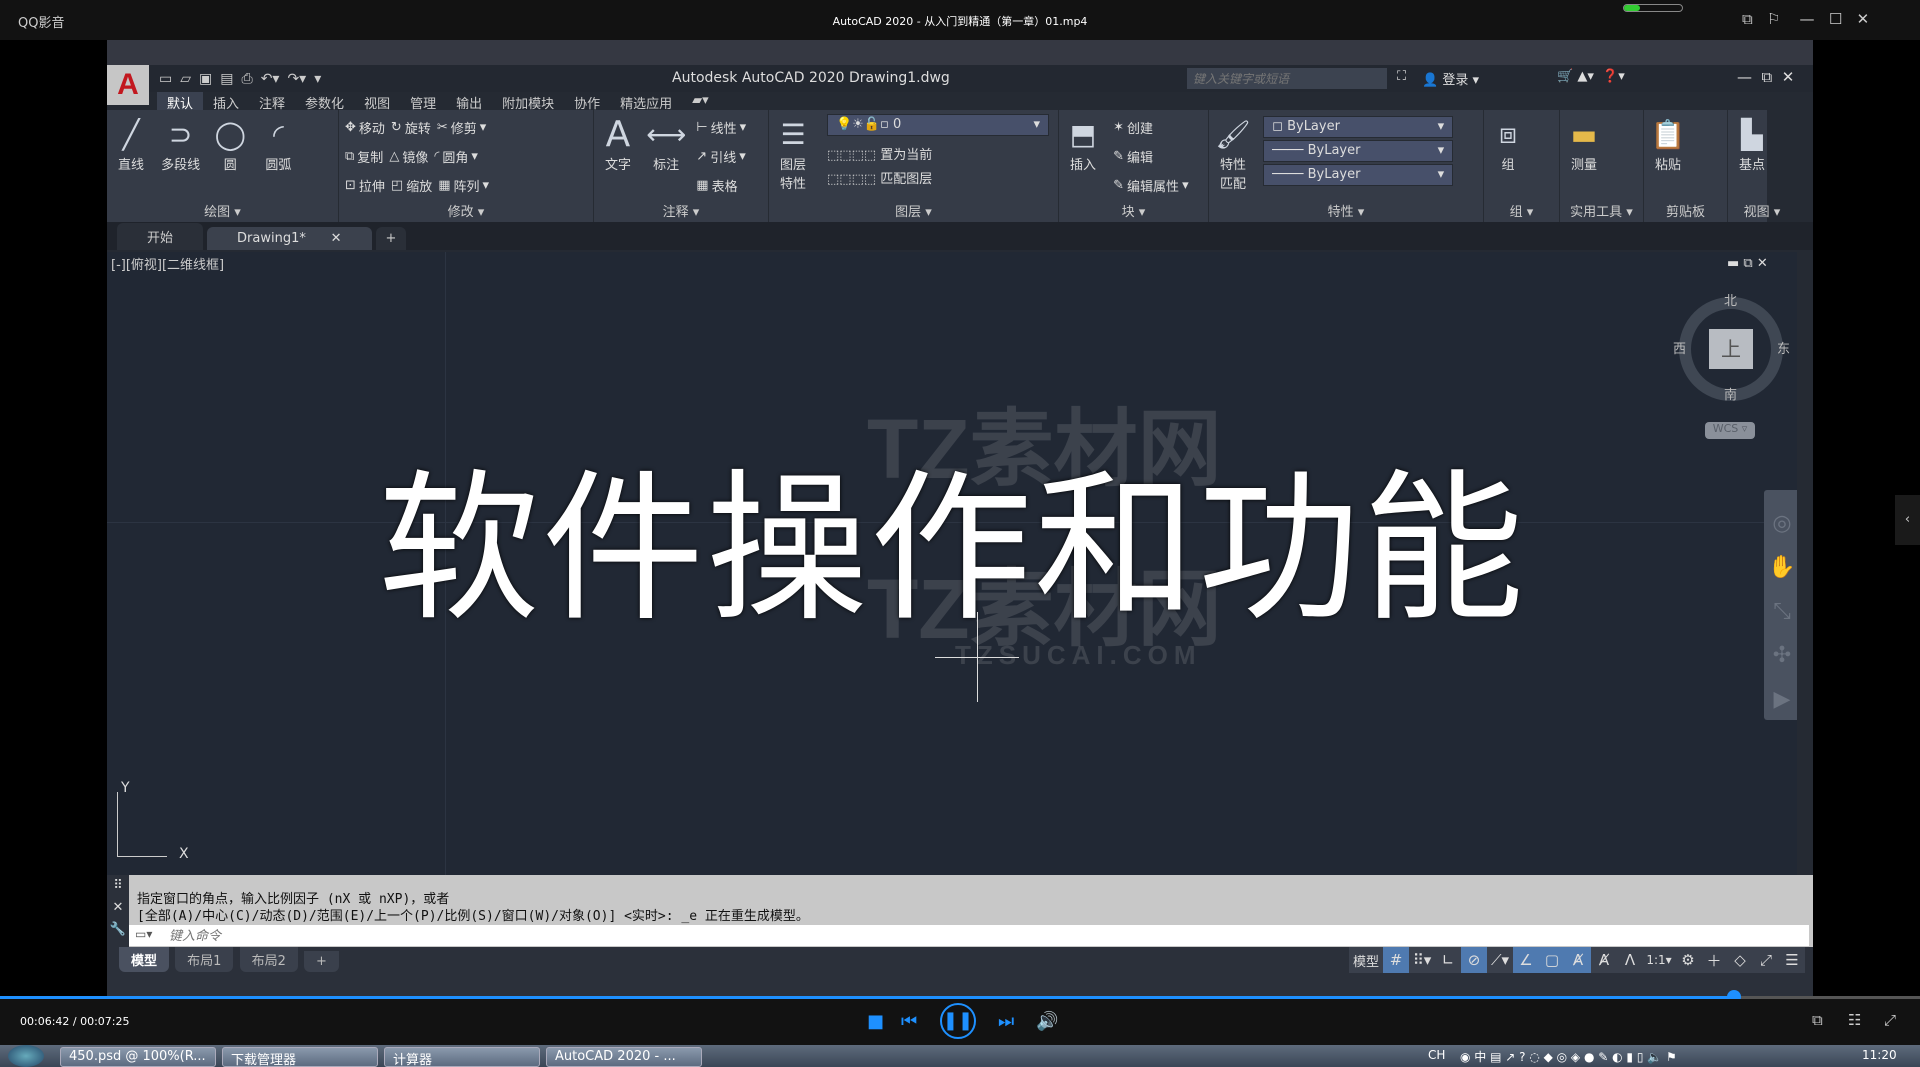  What do you see at coordinates (1358, 151) in the screenshot?
I see `linetype-dropdown: ──── ByLayer ▾` at bounding box center [1358, 151].